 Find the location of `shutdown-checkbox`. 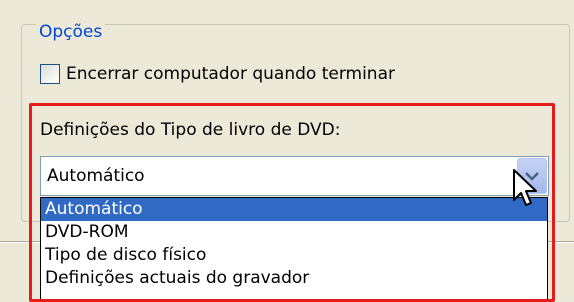

shutdown-checkbox is located at coordinates (50, 74).